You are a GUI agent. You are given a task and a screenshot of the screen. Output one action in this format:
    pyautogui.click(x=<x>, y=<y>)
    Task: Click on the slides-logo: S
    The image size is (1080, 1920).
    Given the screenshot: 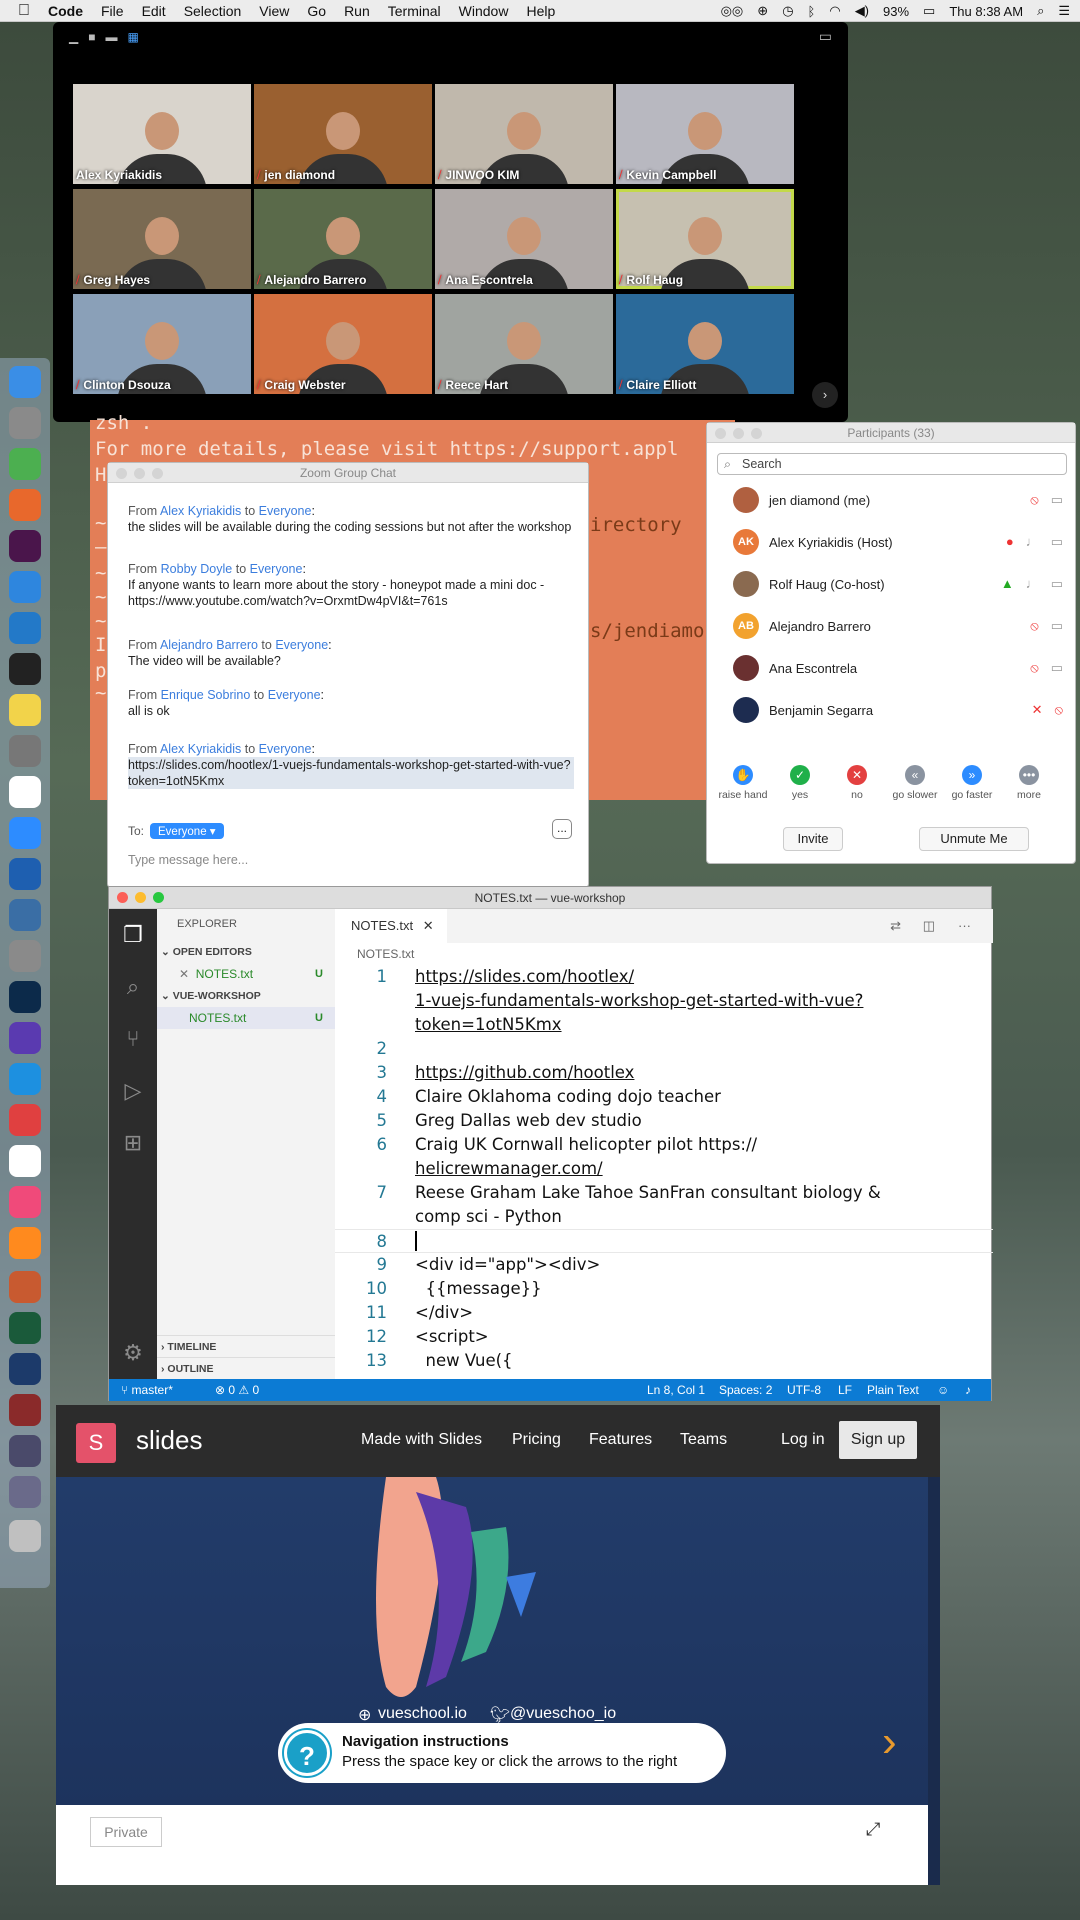 What is the action you would take?
    pyautogui.click(x=96, y=1443)
    